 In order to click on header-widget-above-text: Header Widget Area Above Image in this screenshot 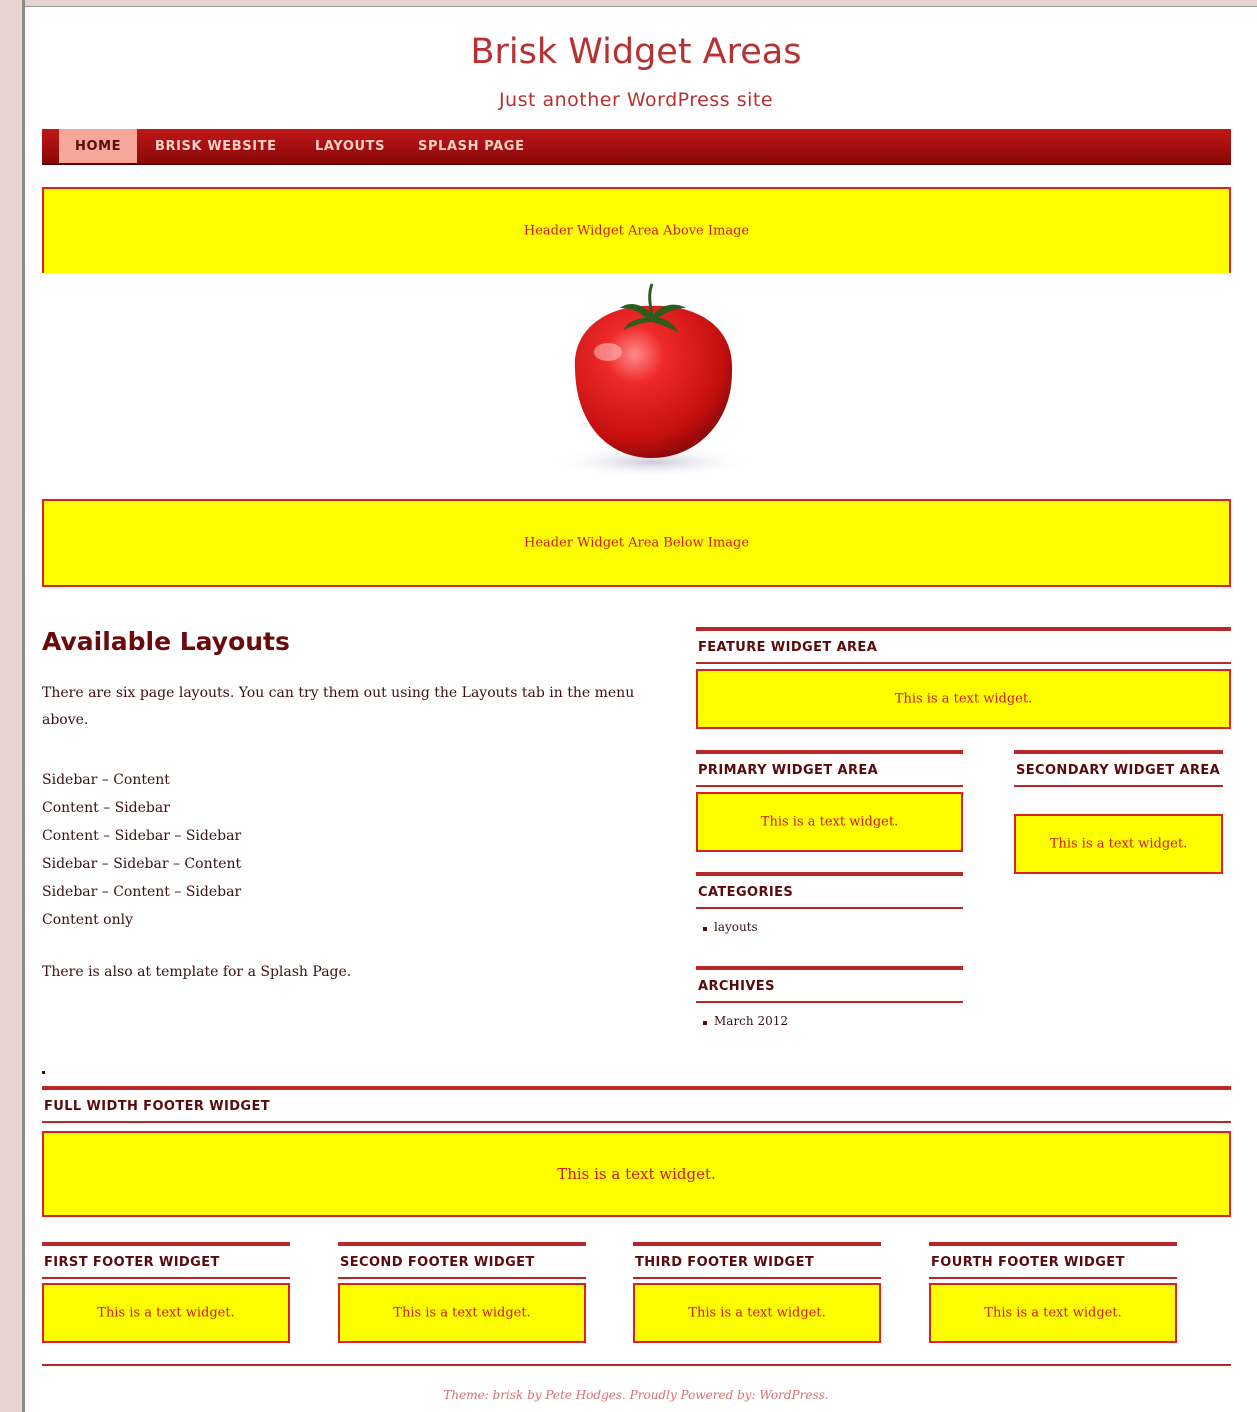, I will do `click(636, 231)`.